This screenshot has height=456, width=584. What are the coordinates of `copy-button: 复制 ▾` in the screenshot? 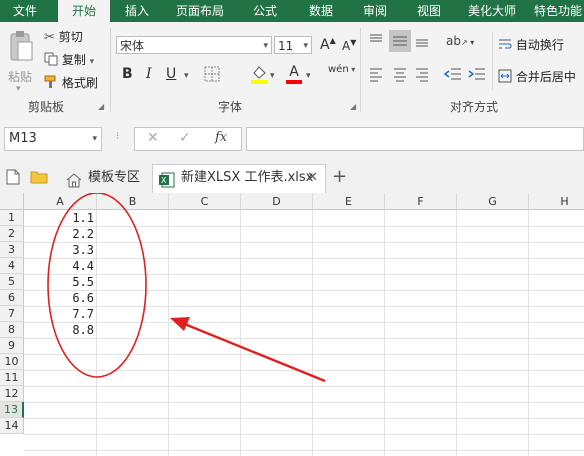 It's located at (69, 60).